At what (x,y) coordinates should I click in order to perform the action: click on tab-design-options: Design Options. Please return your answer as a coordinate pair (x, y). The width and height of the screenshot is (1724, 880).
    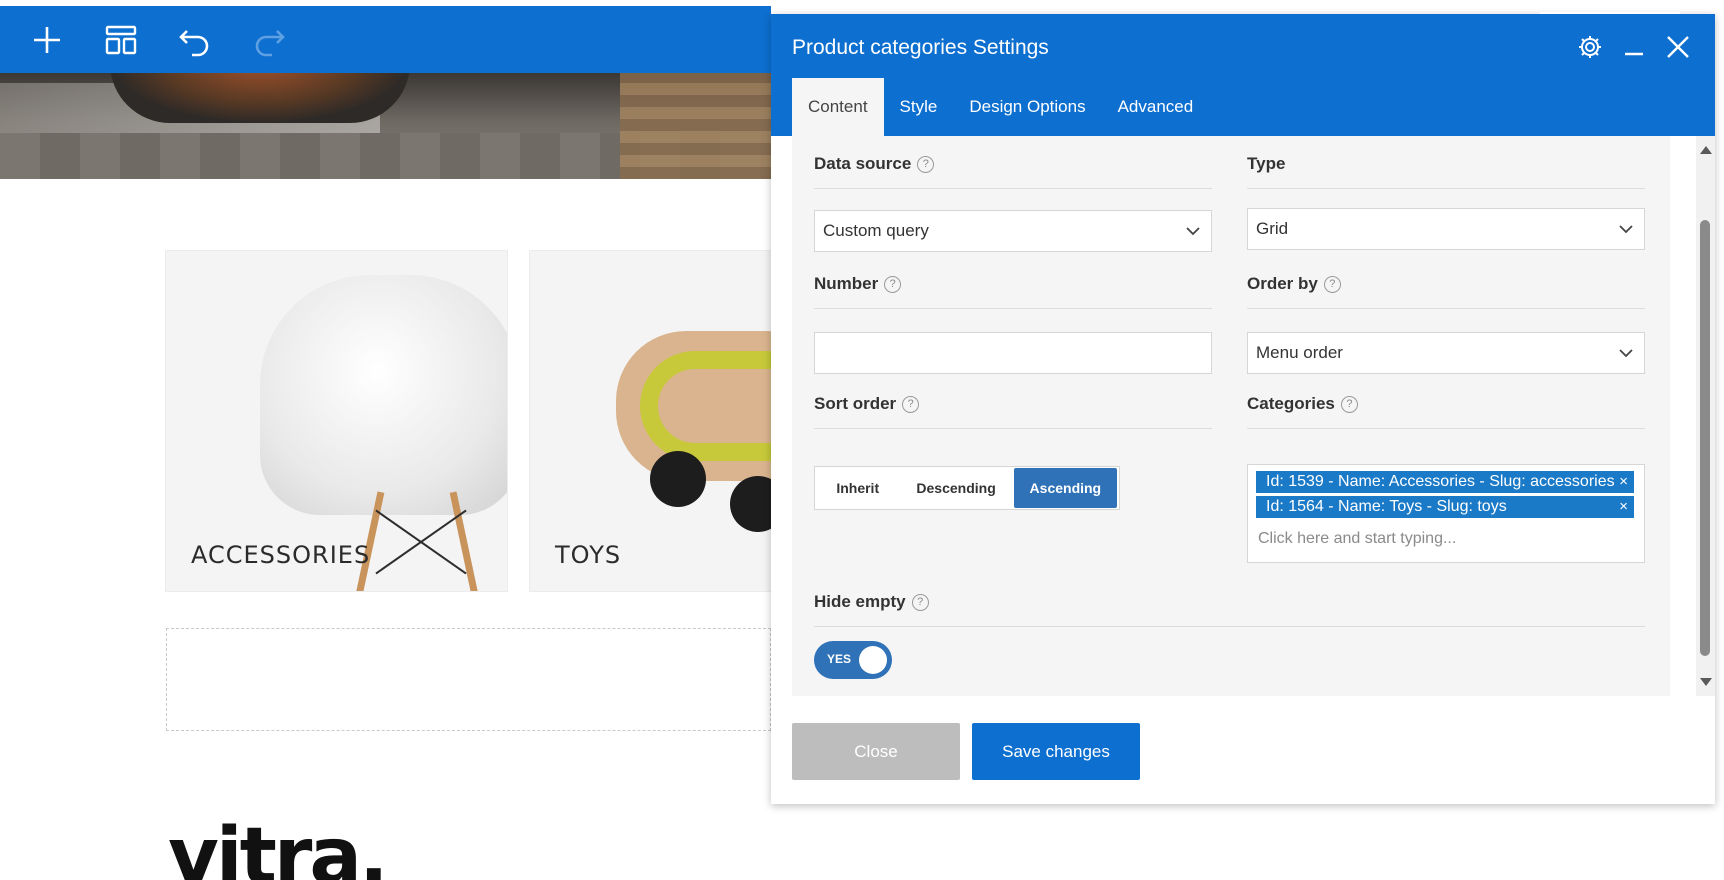
    Looking at the image, I should click on (1027, 107).